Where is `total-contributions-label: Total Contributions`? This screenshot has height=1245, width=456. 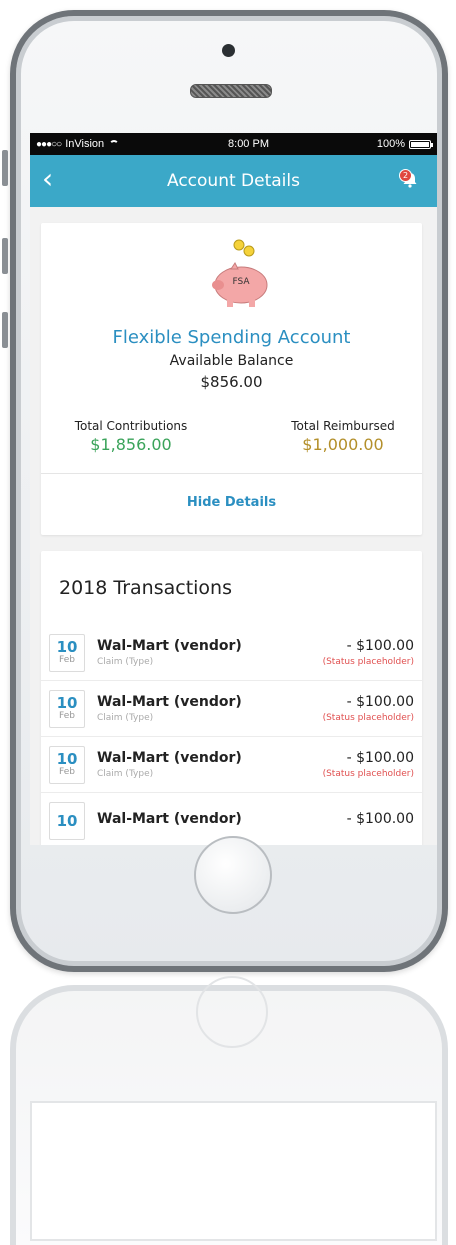 total-contributions-label: Total Contributions is located at coordinates (131, 426).